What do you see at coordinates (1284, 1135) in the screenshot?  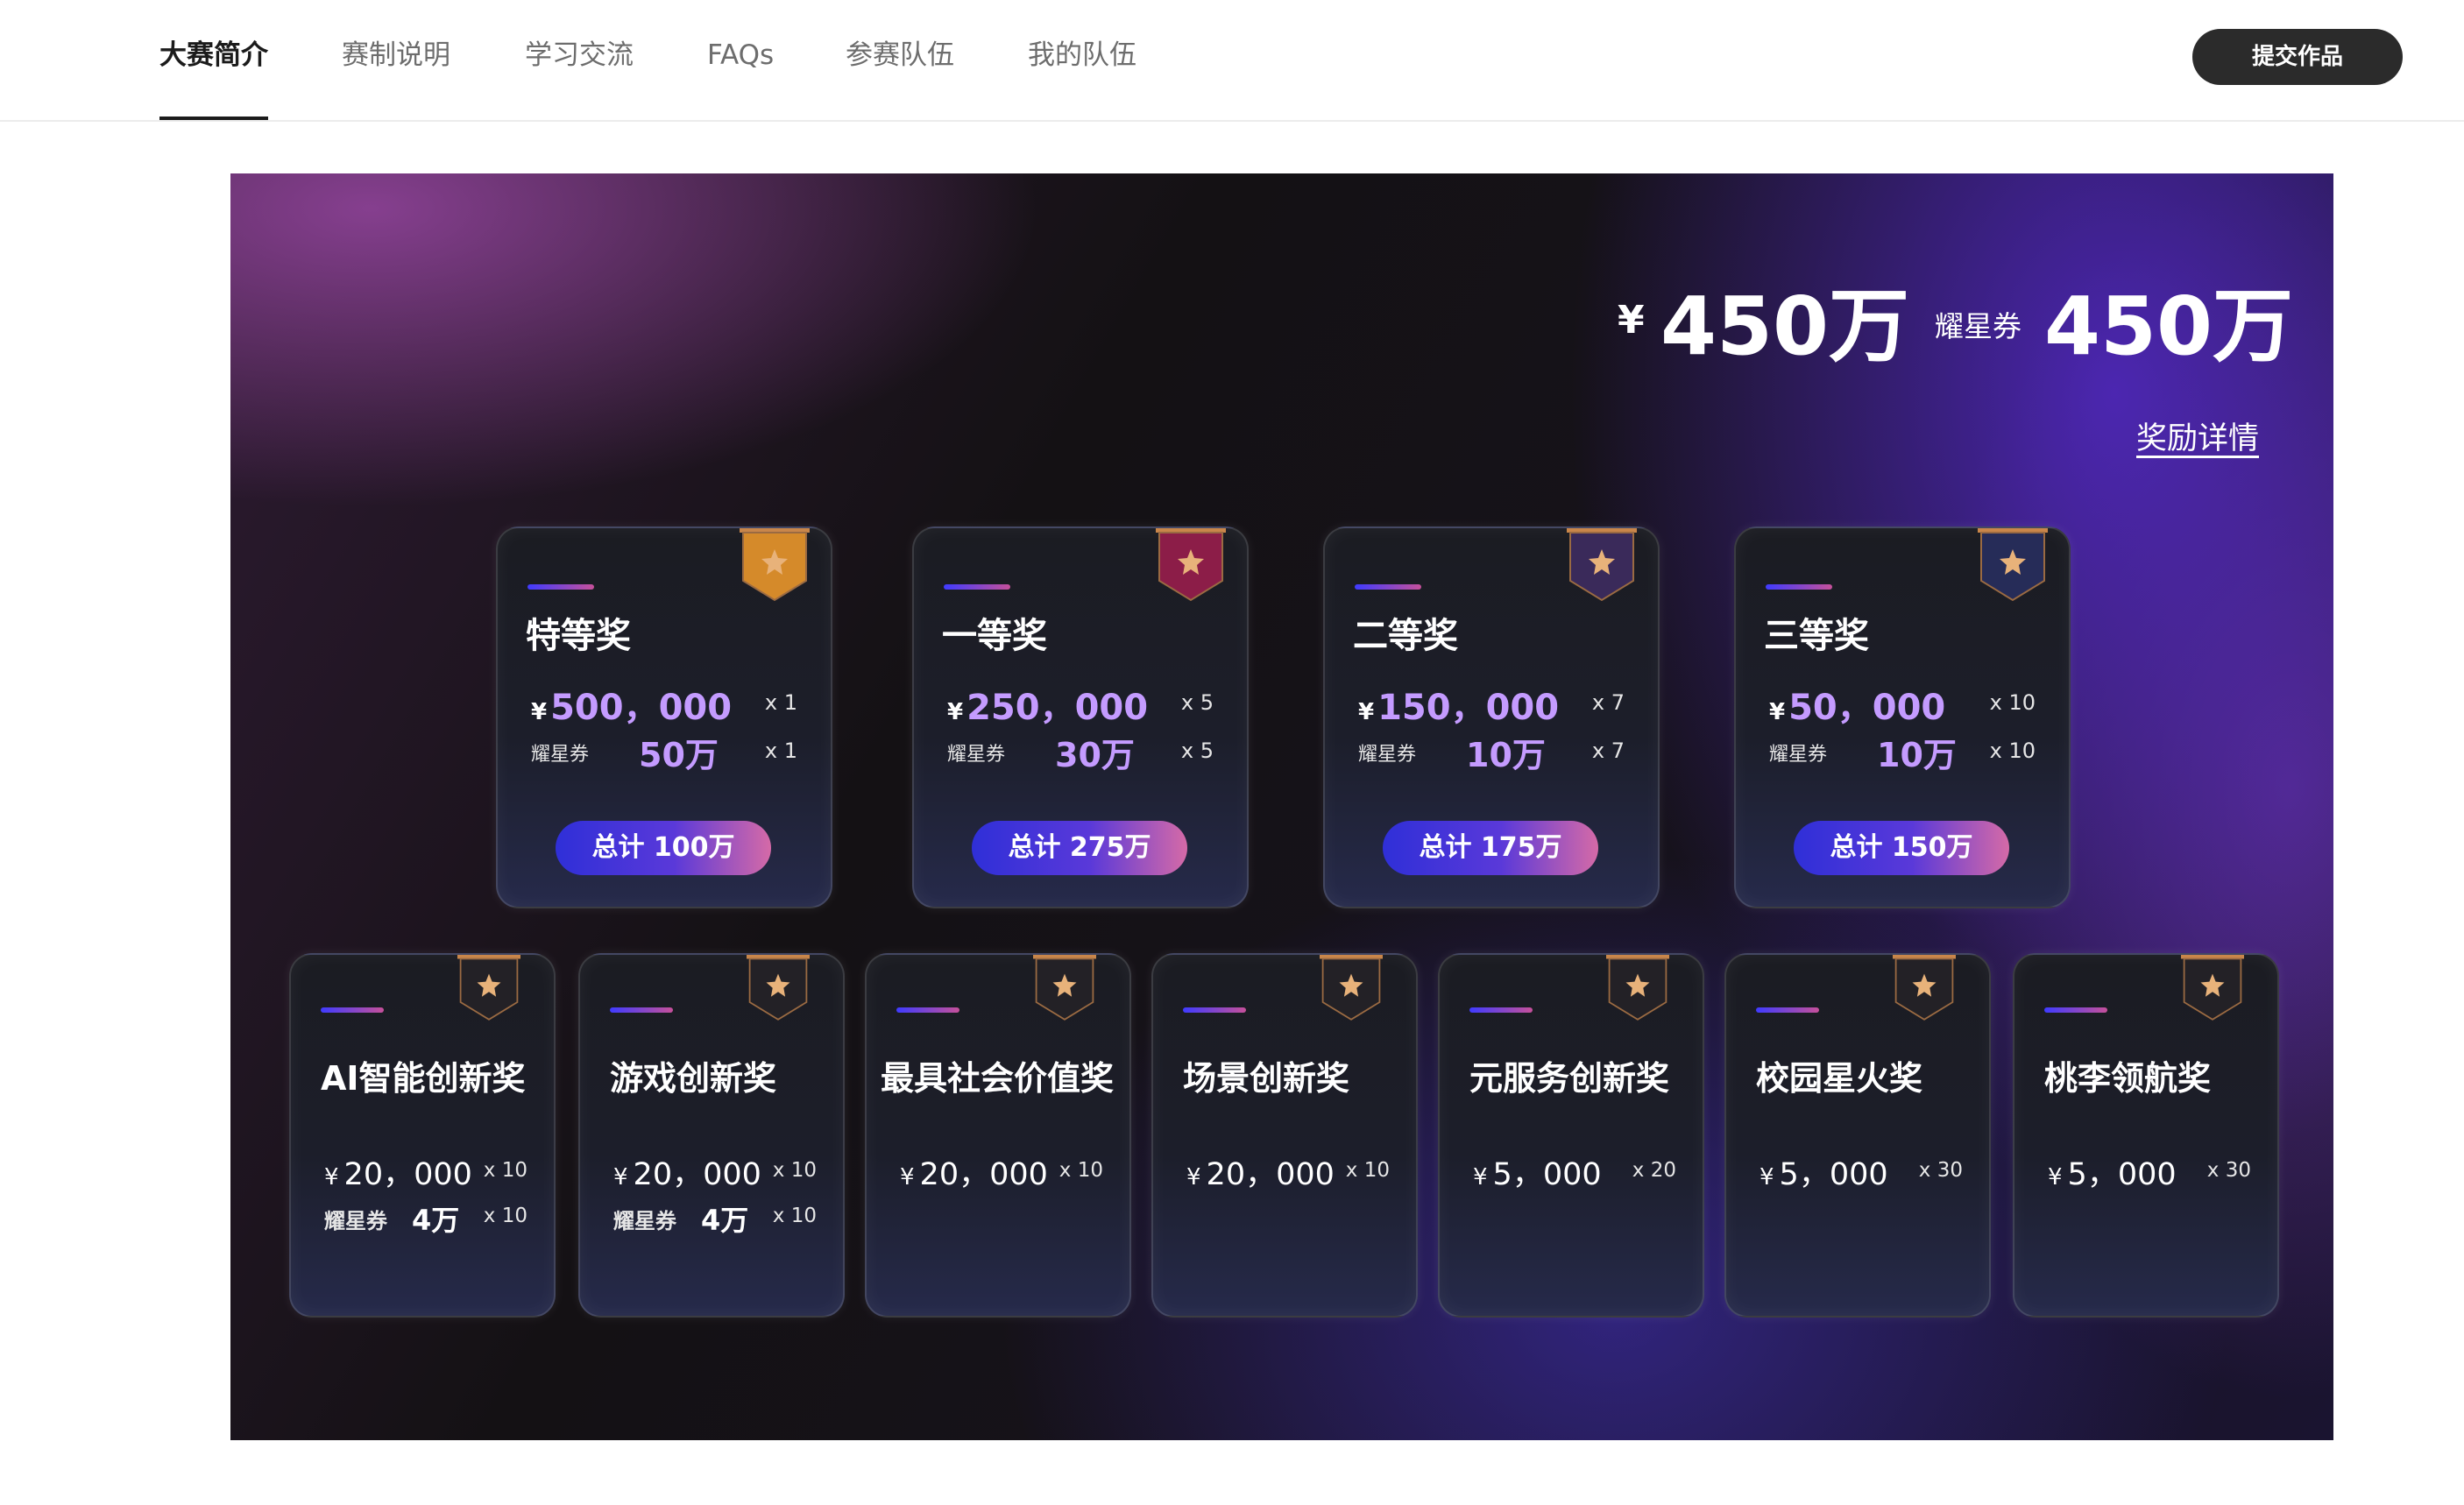 I see `prize-card-special: 场景创新奖 ¥20，000 x 10` at bounding box center [1284, 1135].